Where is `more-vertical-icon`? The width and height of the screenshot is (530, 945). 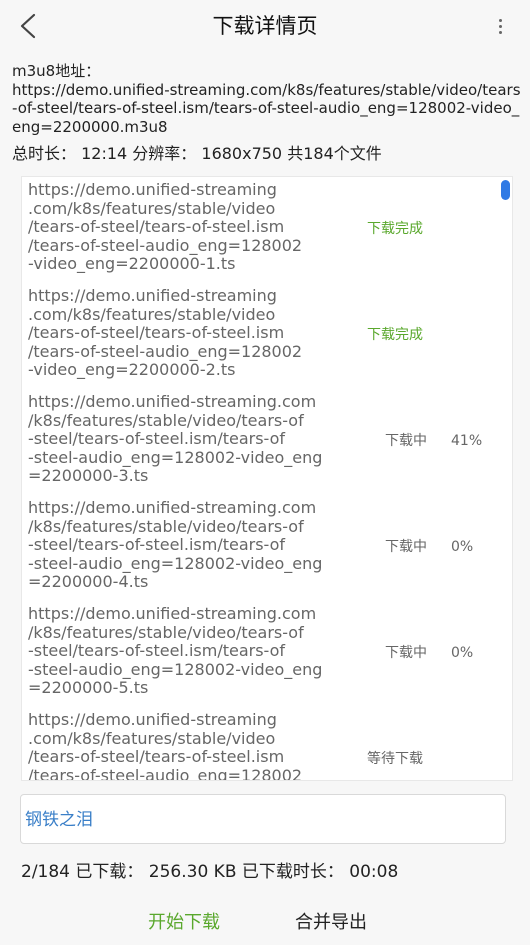
more-vertical-icon is located at coordinates (500, 20).